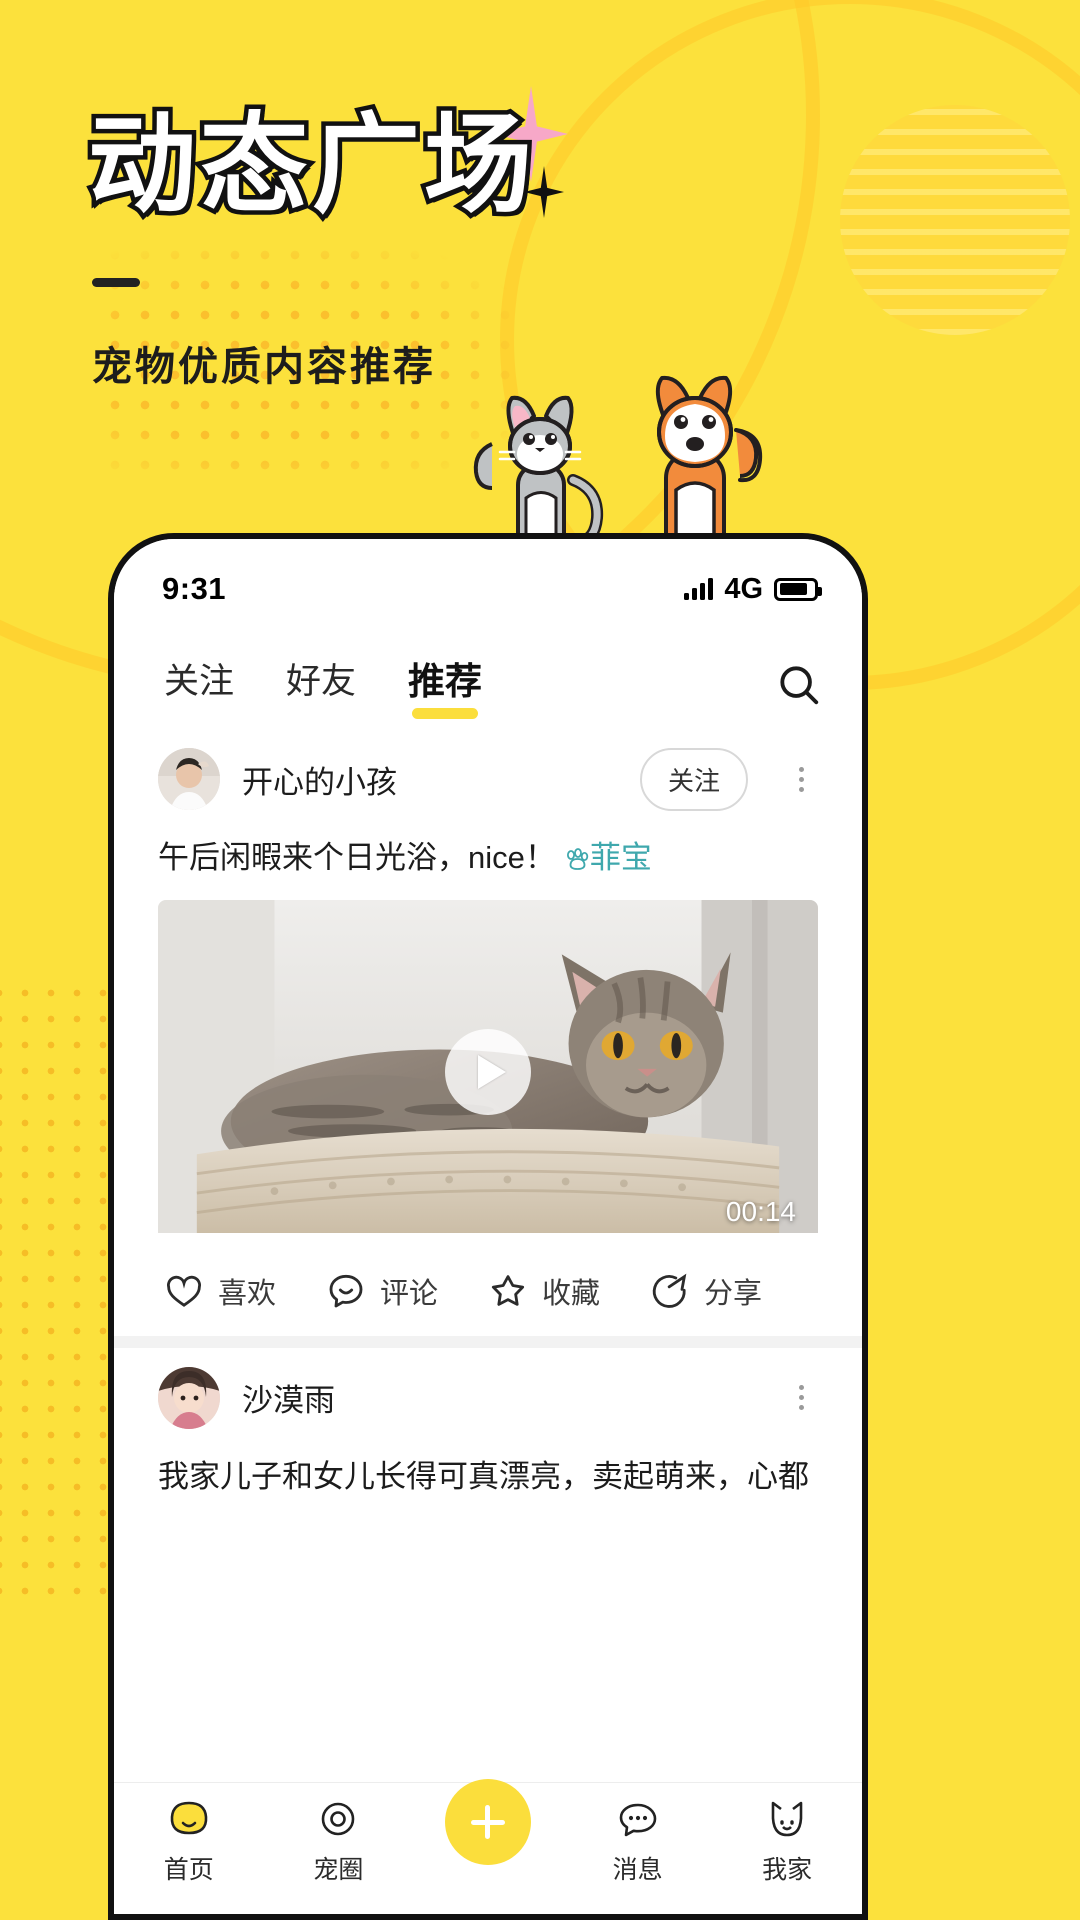 The height and width of the screenshot is (1920, 1080). What do you see at coordinates (288, 1397) in the screenshot?
I see `post-username: 沙漠雨` at bounding box center [288, 1397].